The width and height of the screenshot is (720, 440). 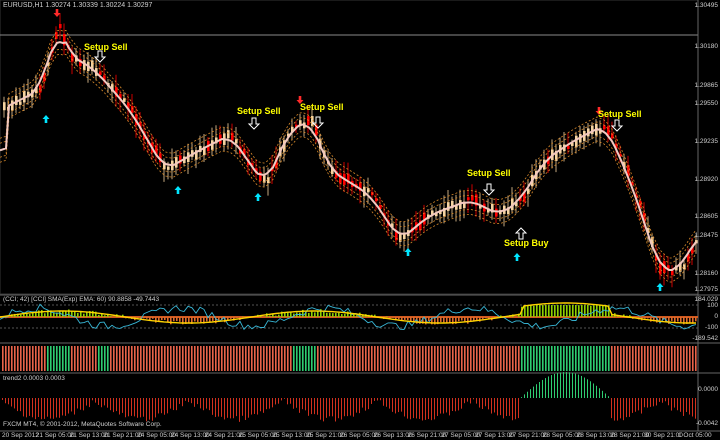 I want to click on cci-tick: -189.542, so click(x=705, y=338).